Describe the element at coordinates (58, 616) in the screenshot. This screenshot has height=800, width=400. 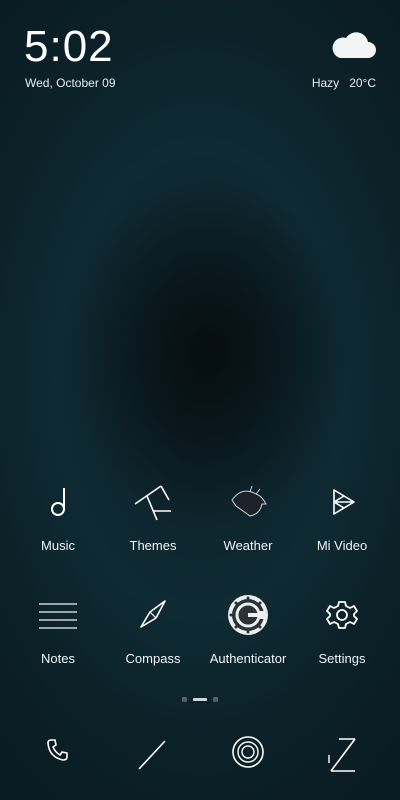
I see `notes-icon` at that location.